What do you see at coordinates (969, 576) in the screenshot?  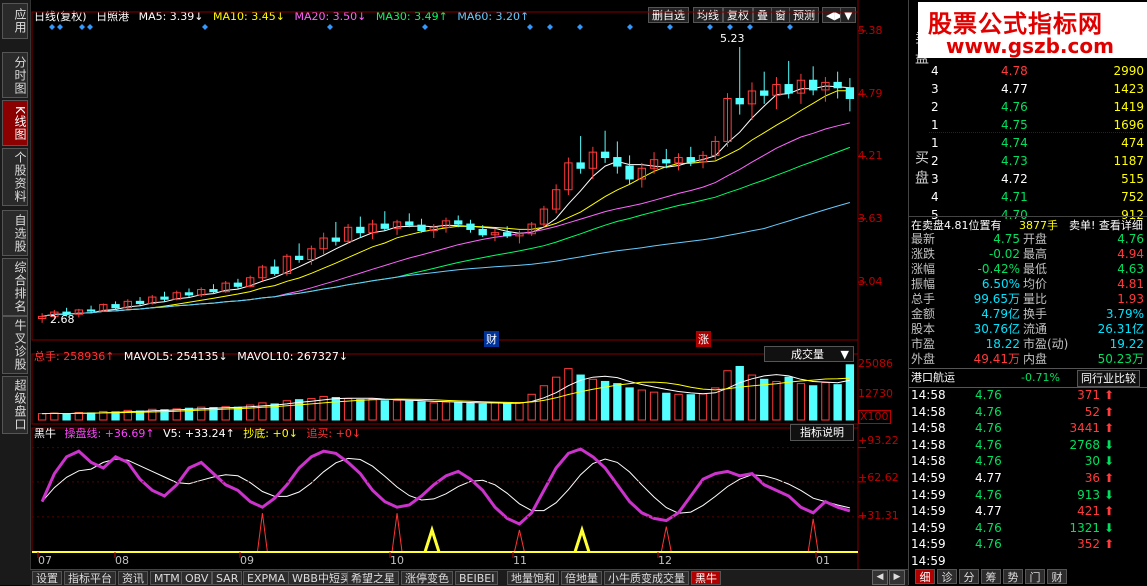 I see `panel-tab-2: 分` at bounding box center [969, 576].